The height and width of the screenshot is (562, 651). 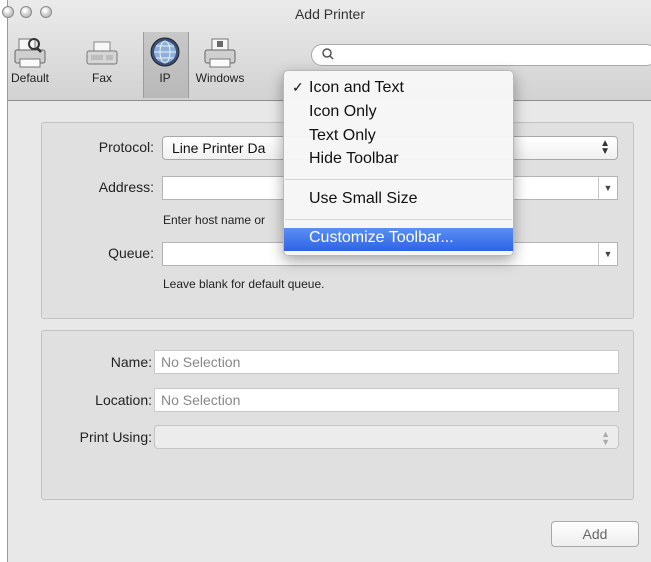 I want to click on queue-label: Queue:, so click(x=131, y=253).